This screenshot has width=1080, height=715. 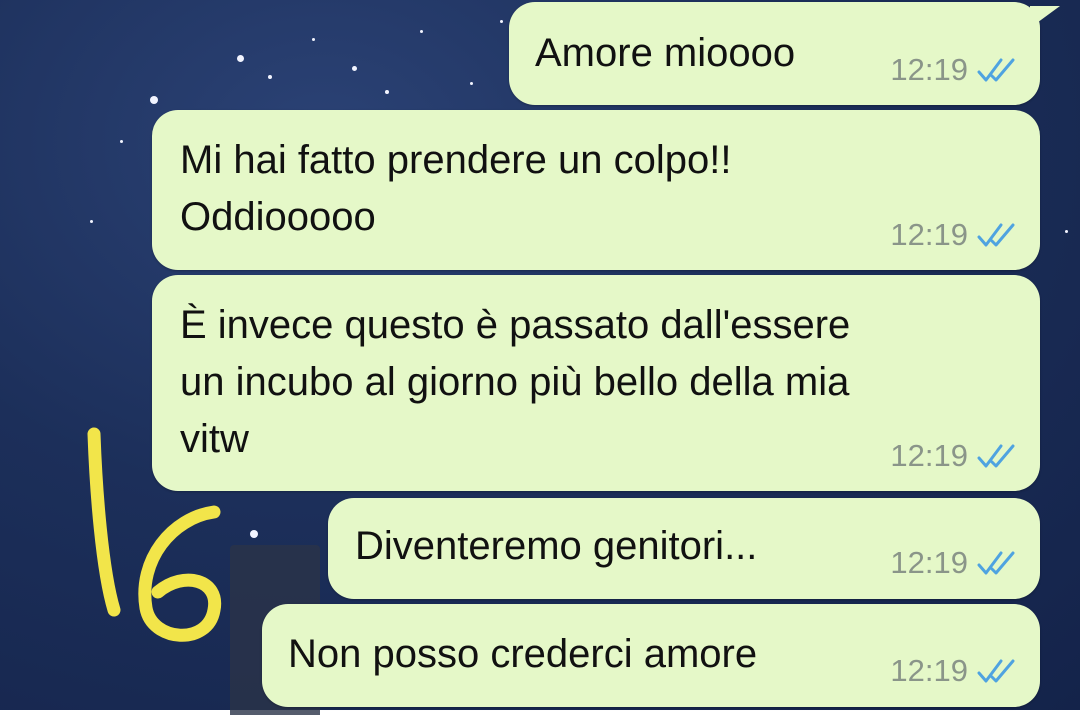 What do you see at coordinates (665, 53) in the screenshot?
I see `message-text: Amore mioooo` at bounding box center [665, 53].